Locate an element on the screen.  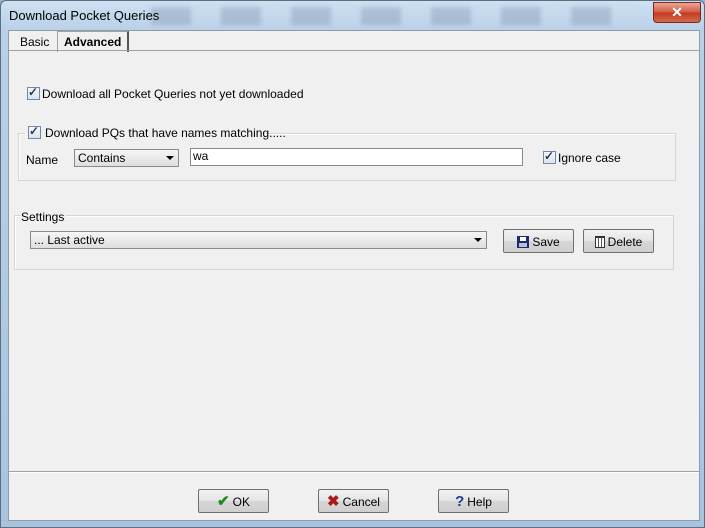
delete-button-label: Delete is located at coordinates (625, 241).